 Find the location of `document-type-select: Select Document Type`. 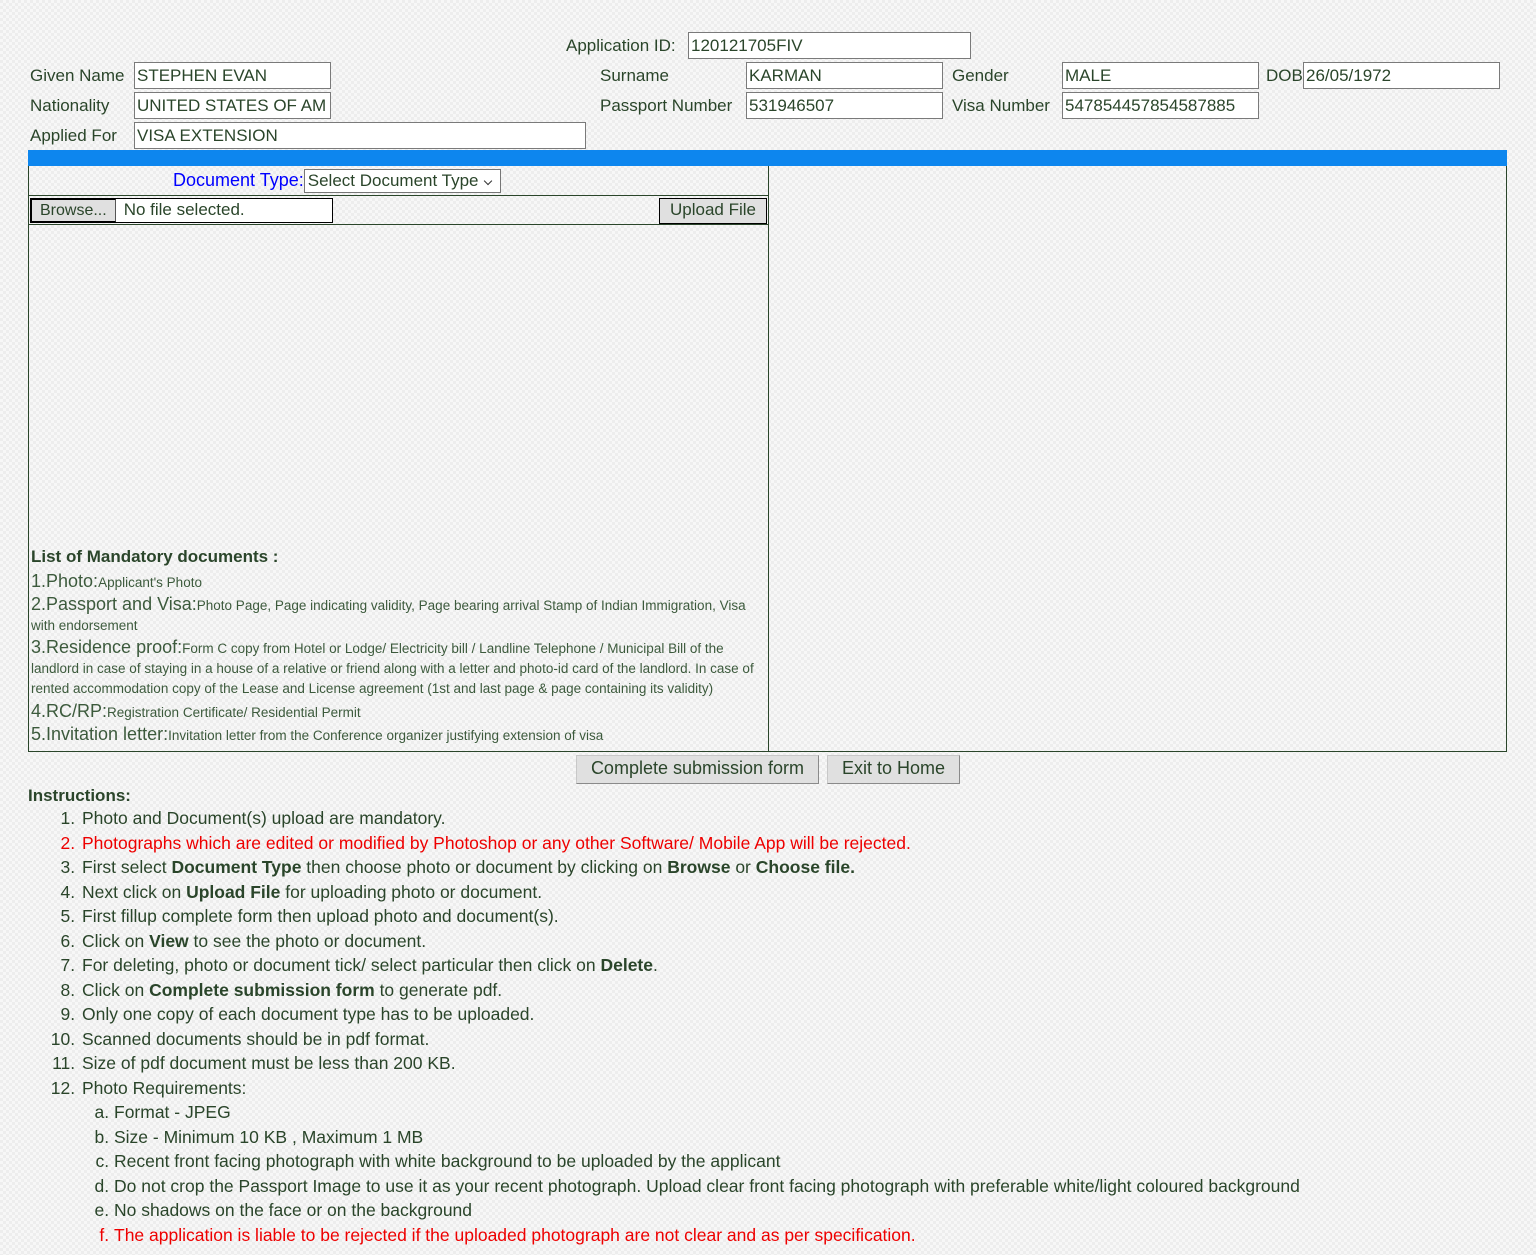

document-type-select: Select Document Type is located at coordinates (402, 180).